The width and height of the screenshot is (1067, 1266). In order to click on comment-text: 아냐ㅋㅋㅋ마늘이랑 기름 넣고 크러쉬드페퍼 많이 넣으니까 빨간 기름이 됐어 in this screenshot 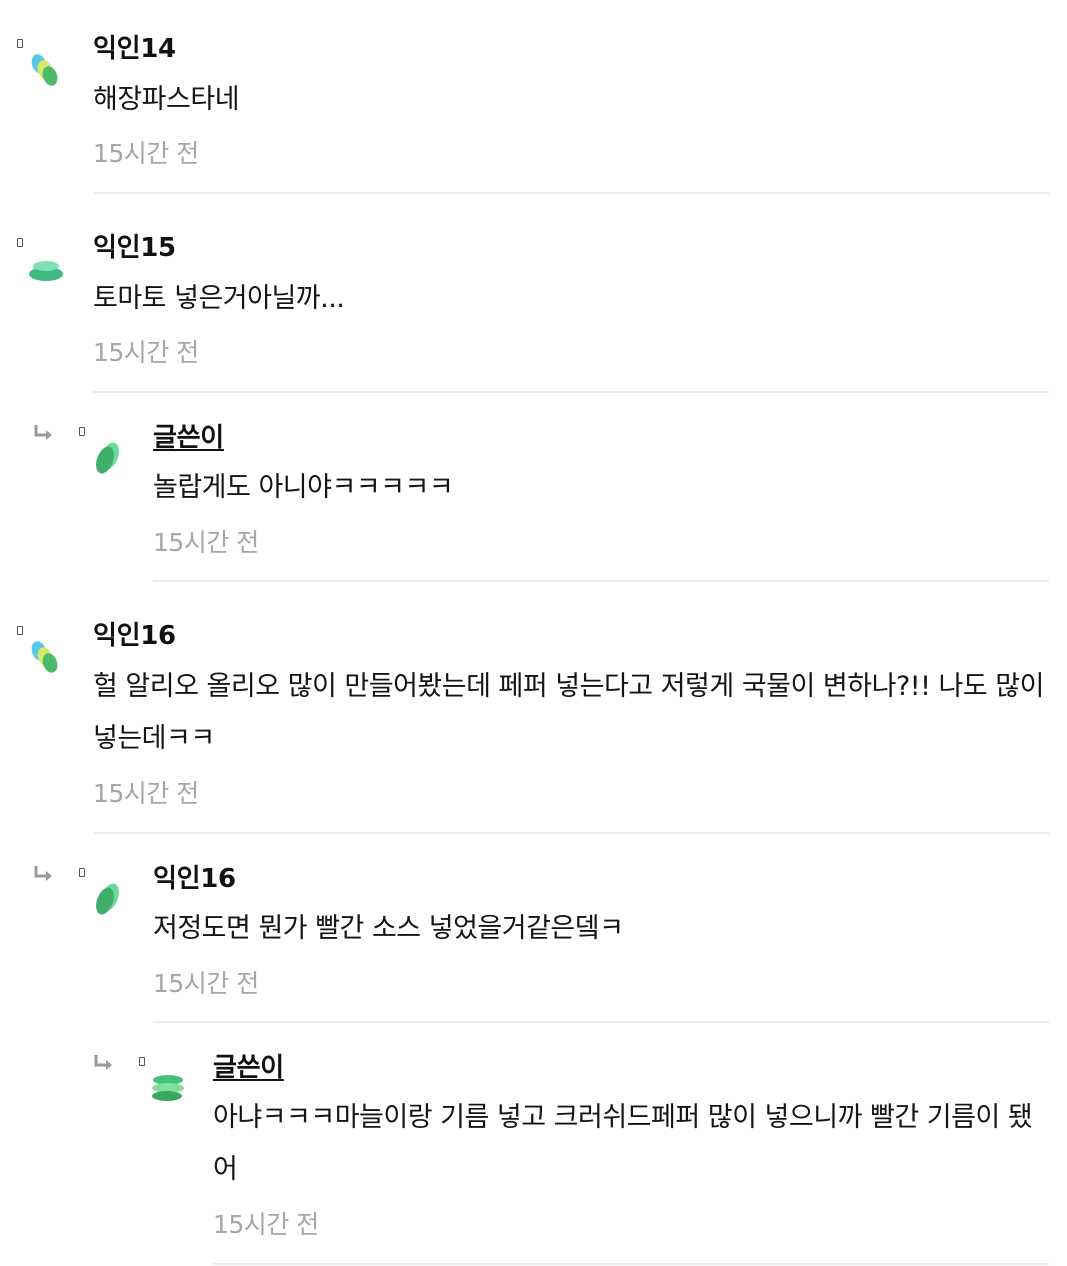, I will do `click(623, 1143)`.